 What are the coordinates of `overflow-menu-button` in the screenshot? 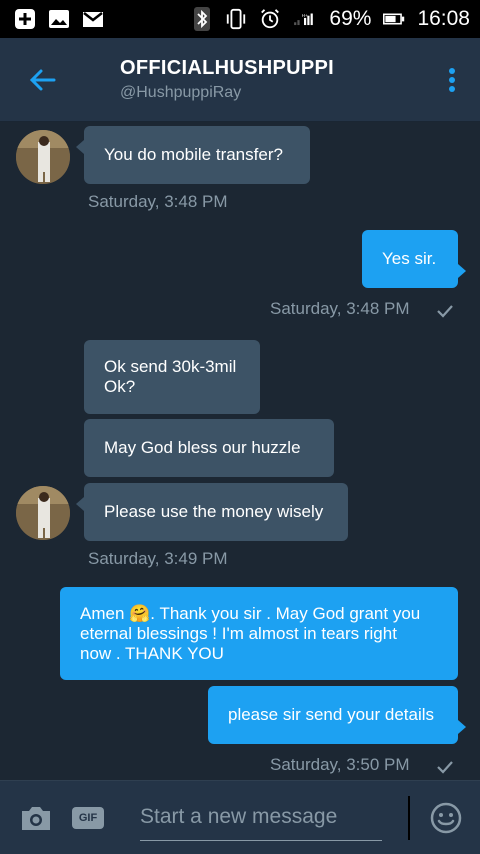 It's located at (452, 80).